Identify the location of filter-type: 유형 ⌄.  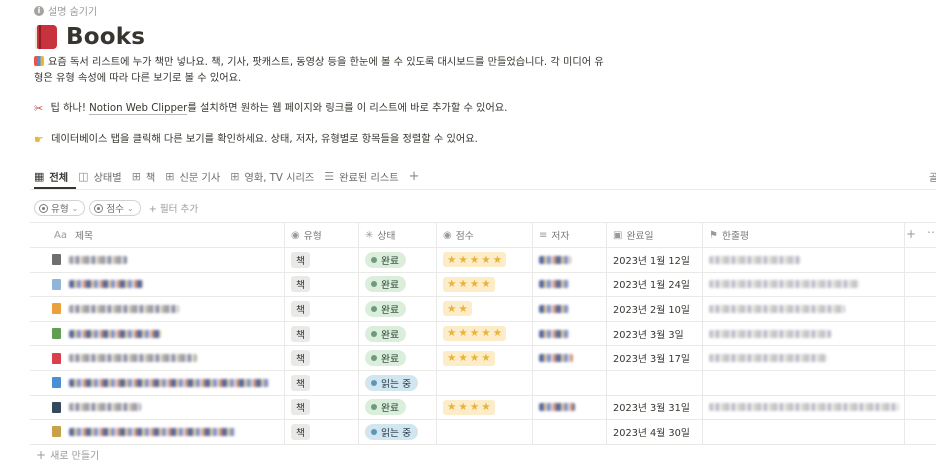
(60, 208).